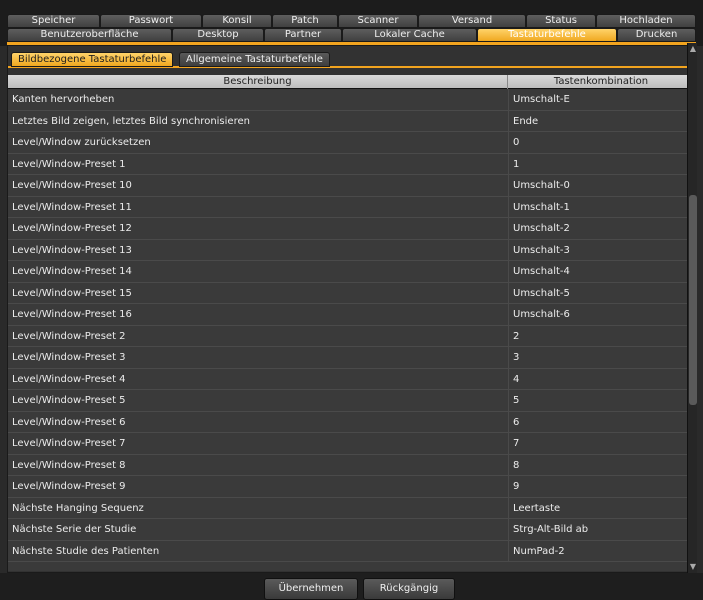 The image size is (703, 600). What do you see at coordinates (351, 487) in the screenshot?
I see `table-row: Level/Window-Preset 9 9` at bounding box center [351, 487].